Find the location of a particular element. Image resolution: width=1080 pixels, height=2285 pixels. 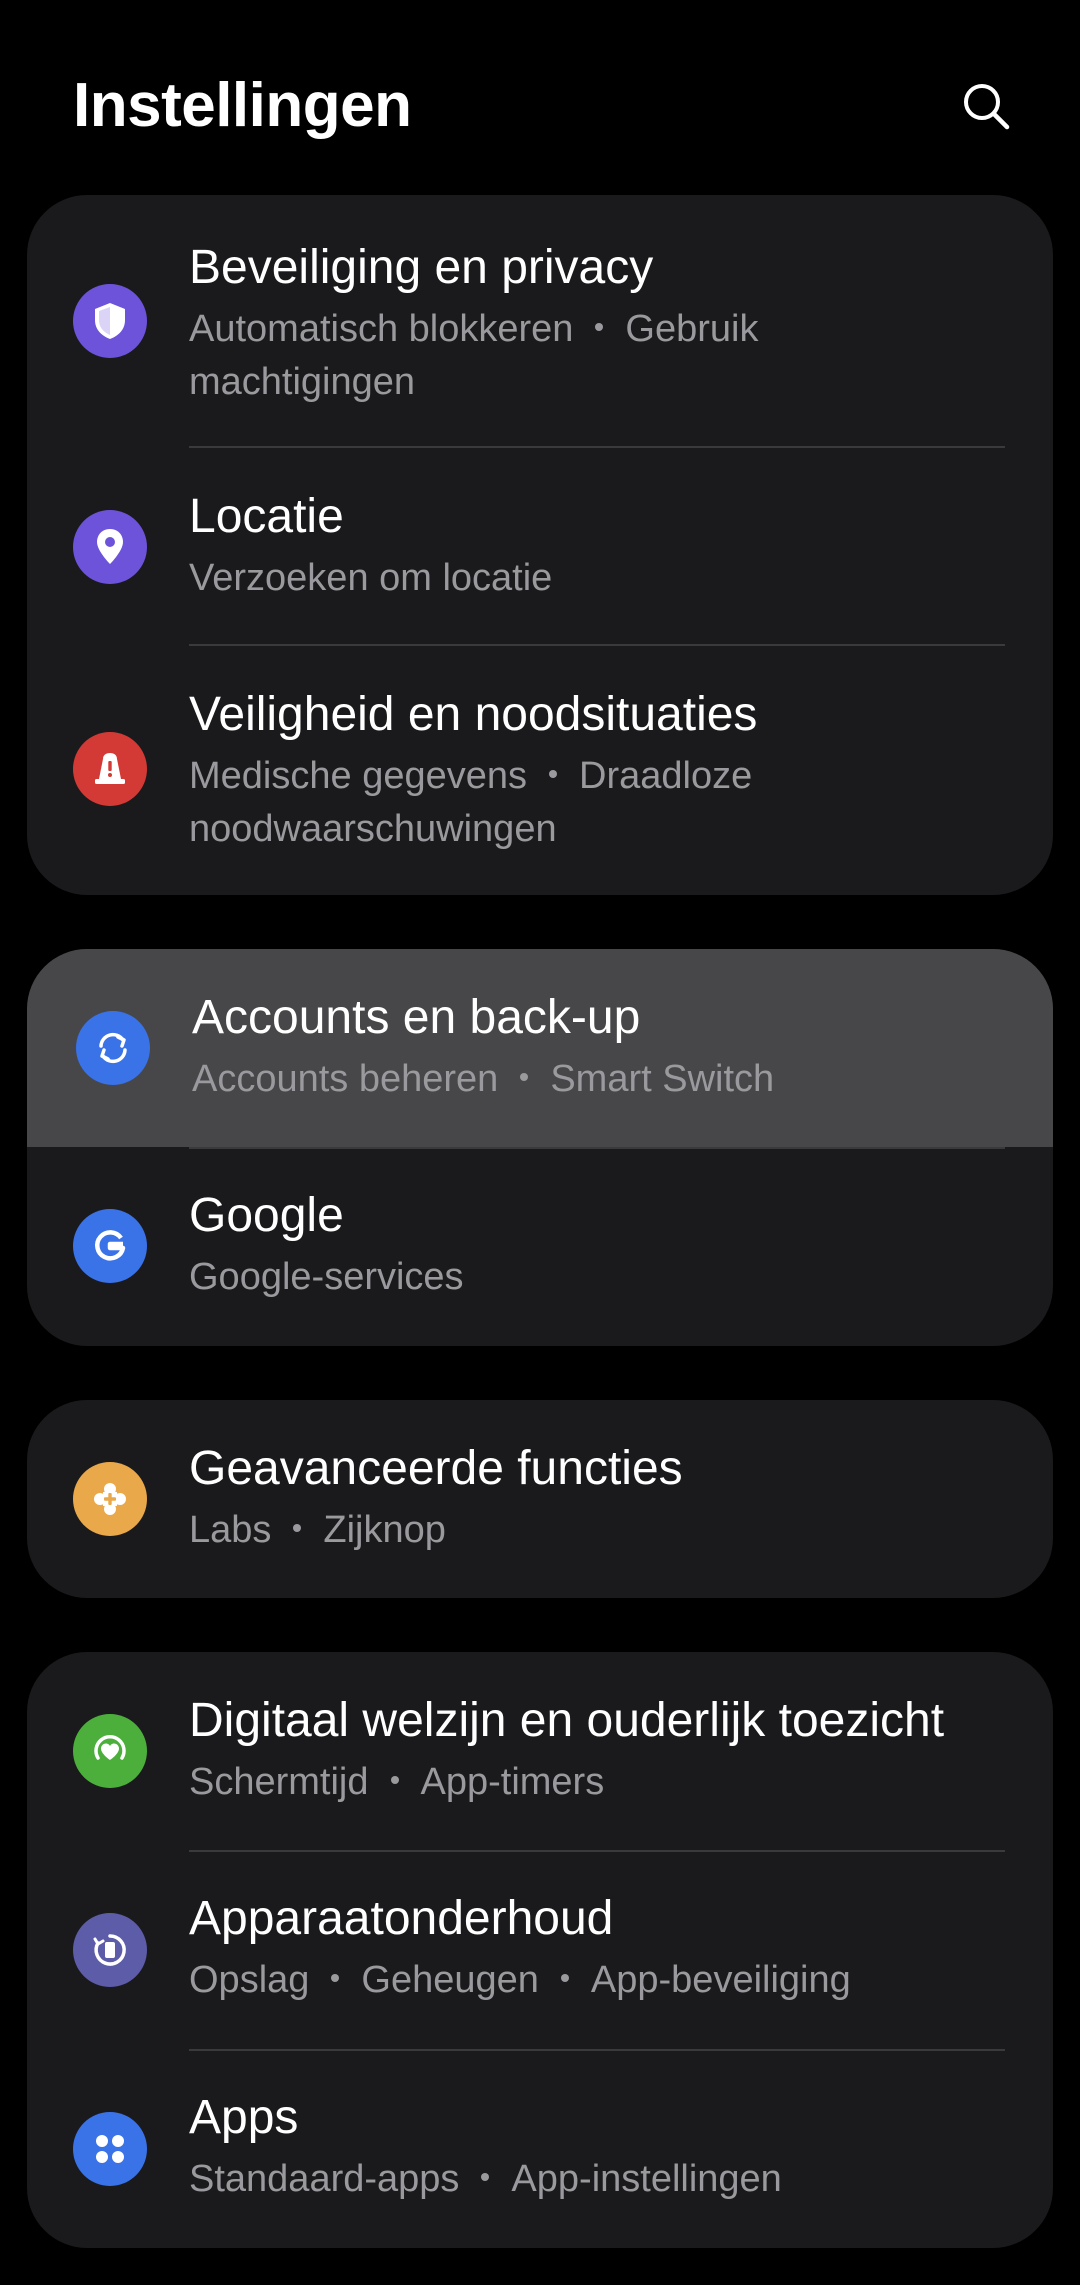

header: Instellingen is located at coordinates (540, 95).